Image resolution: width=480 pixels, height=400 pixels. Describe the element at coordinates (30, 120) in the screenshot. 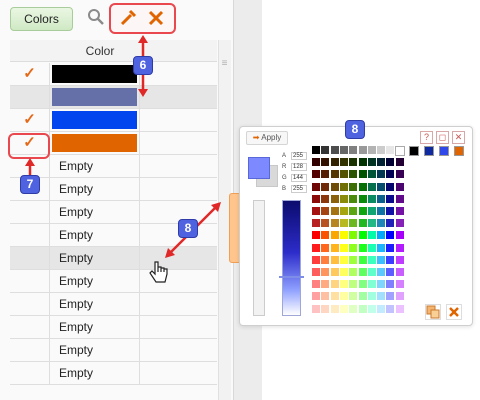

I see `row-checkbox: ✓` at that location.